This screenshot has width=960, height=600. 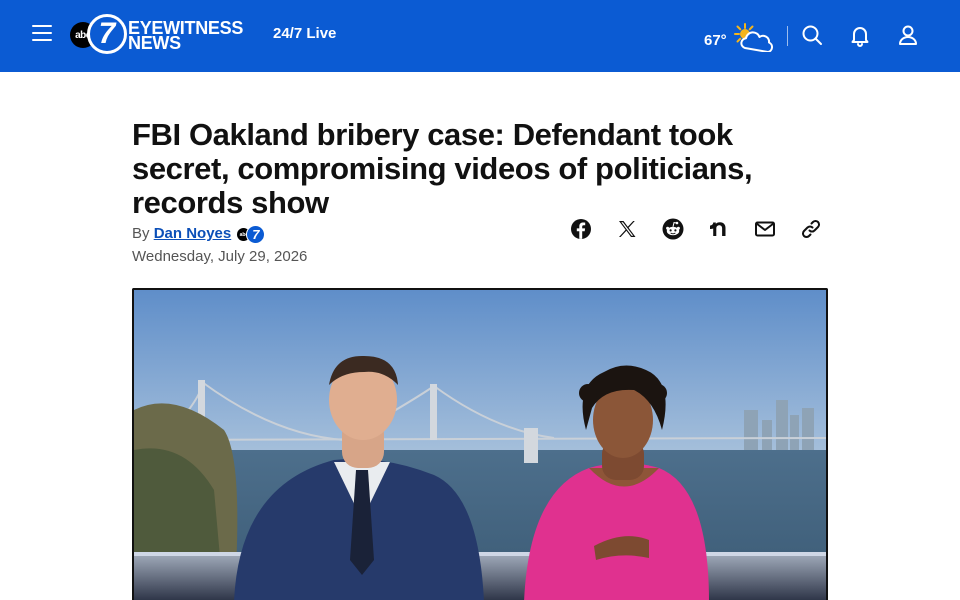 What do you see at coordinates (673, 229) in the screenshot?
I see `reddit-icon` at bounding box center [673, 229].